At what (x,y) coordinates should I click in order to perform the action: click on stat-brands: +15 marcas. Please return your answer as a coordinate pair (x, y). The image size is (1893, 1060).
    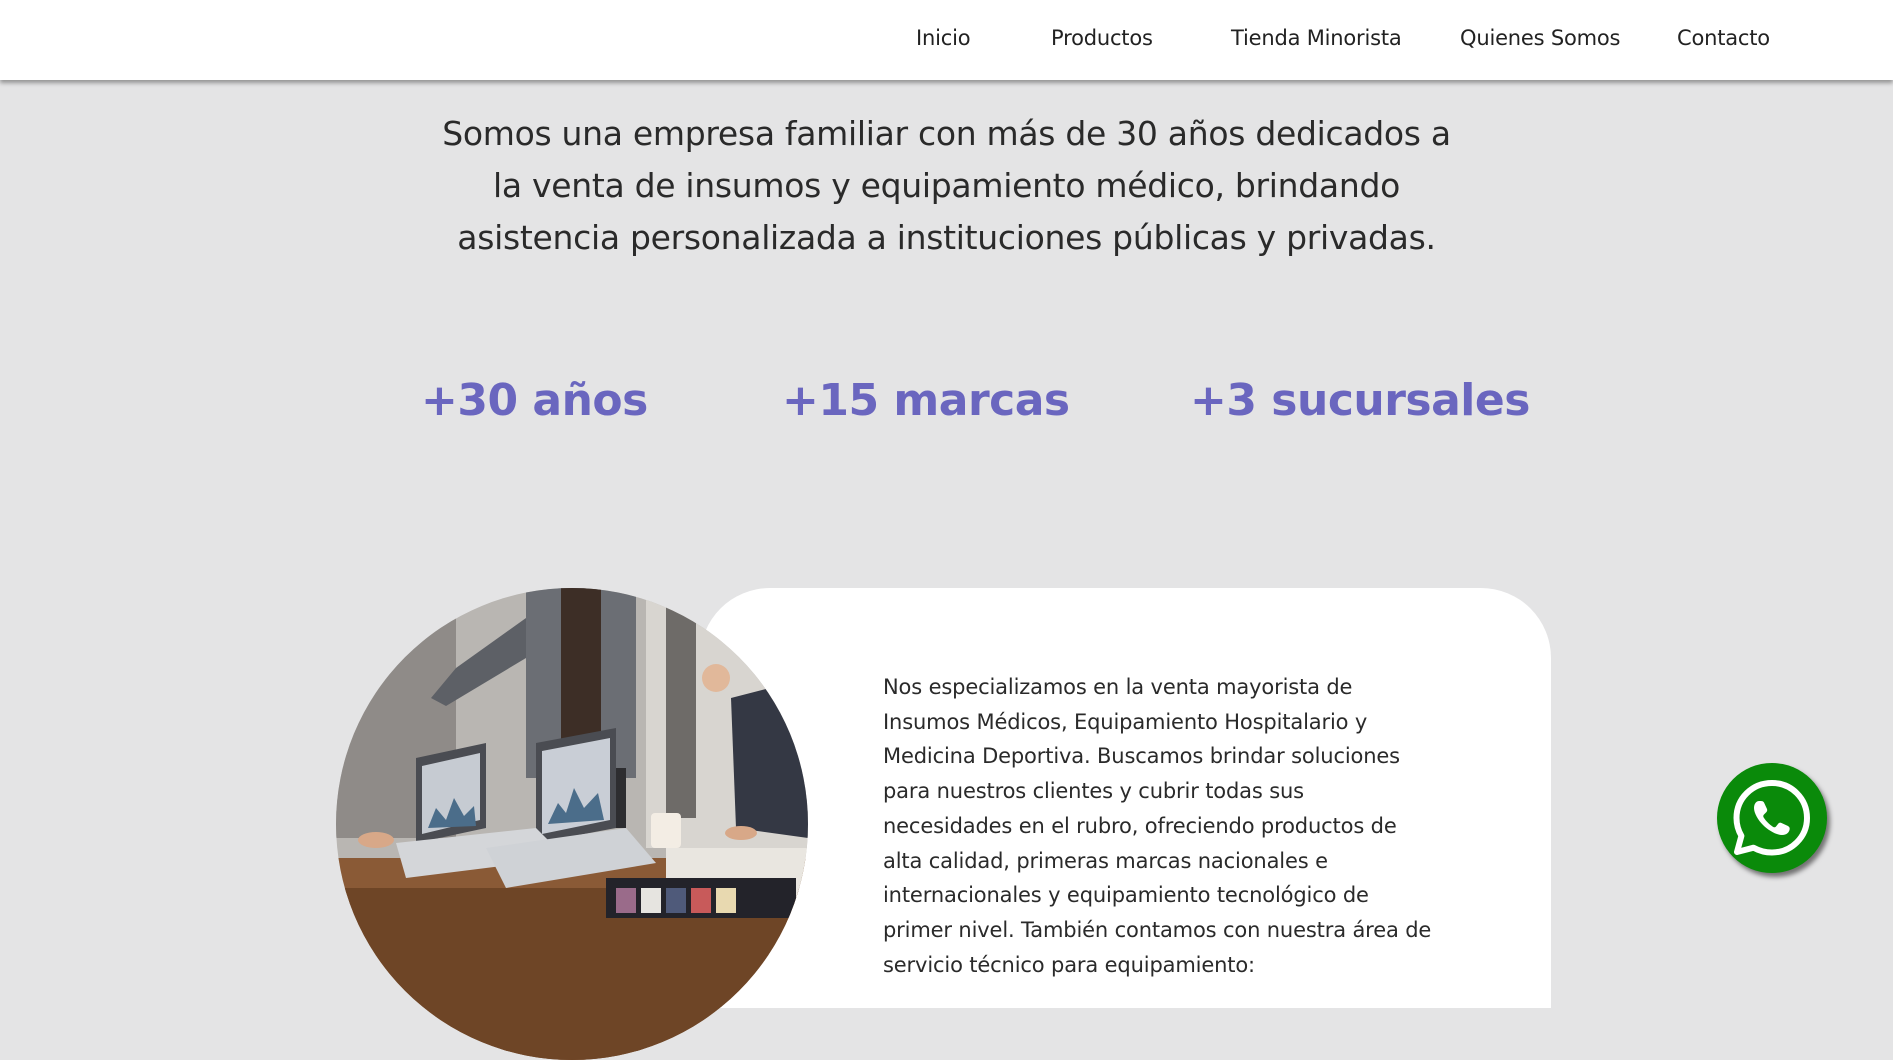
    Looking at the image, I should click on (926, 400).